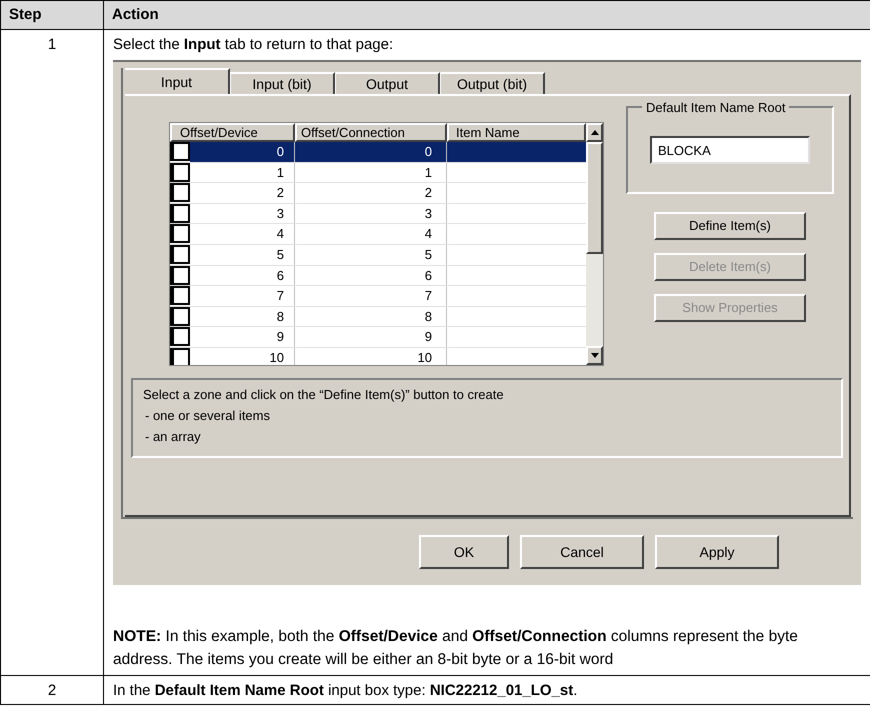 The width and height of the screenshot is (870, 728). Describe the element at coordinates (345, 690) in the screenshot. I see `step-text: In the Default Item Name Root input box type: NIC22212_01_LO_st.` at that location.